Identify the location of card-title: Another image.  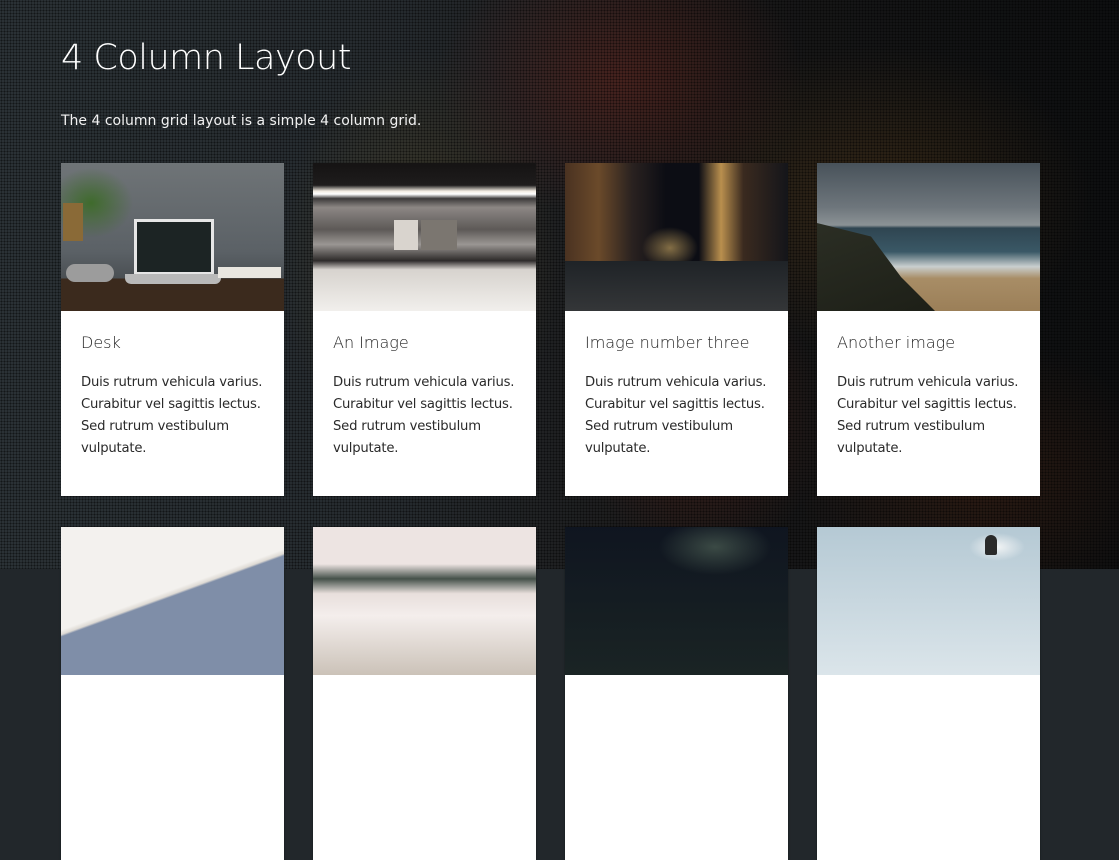
(896, 342).